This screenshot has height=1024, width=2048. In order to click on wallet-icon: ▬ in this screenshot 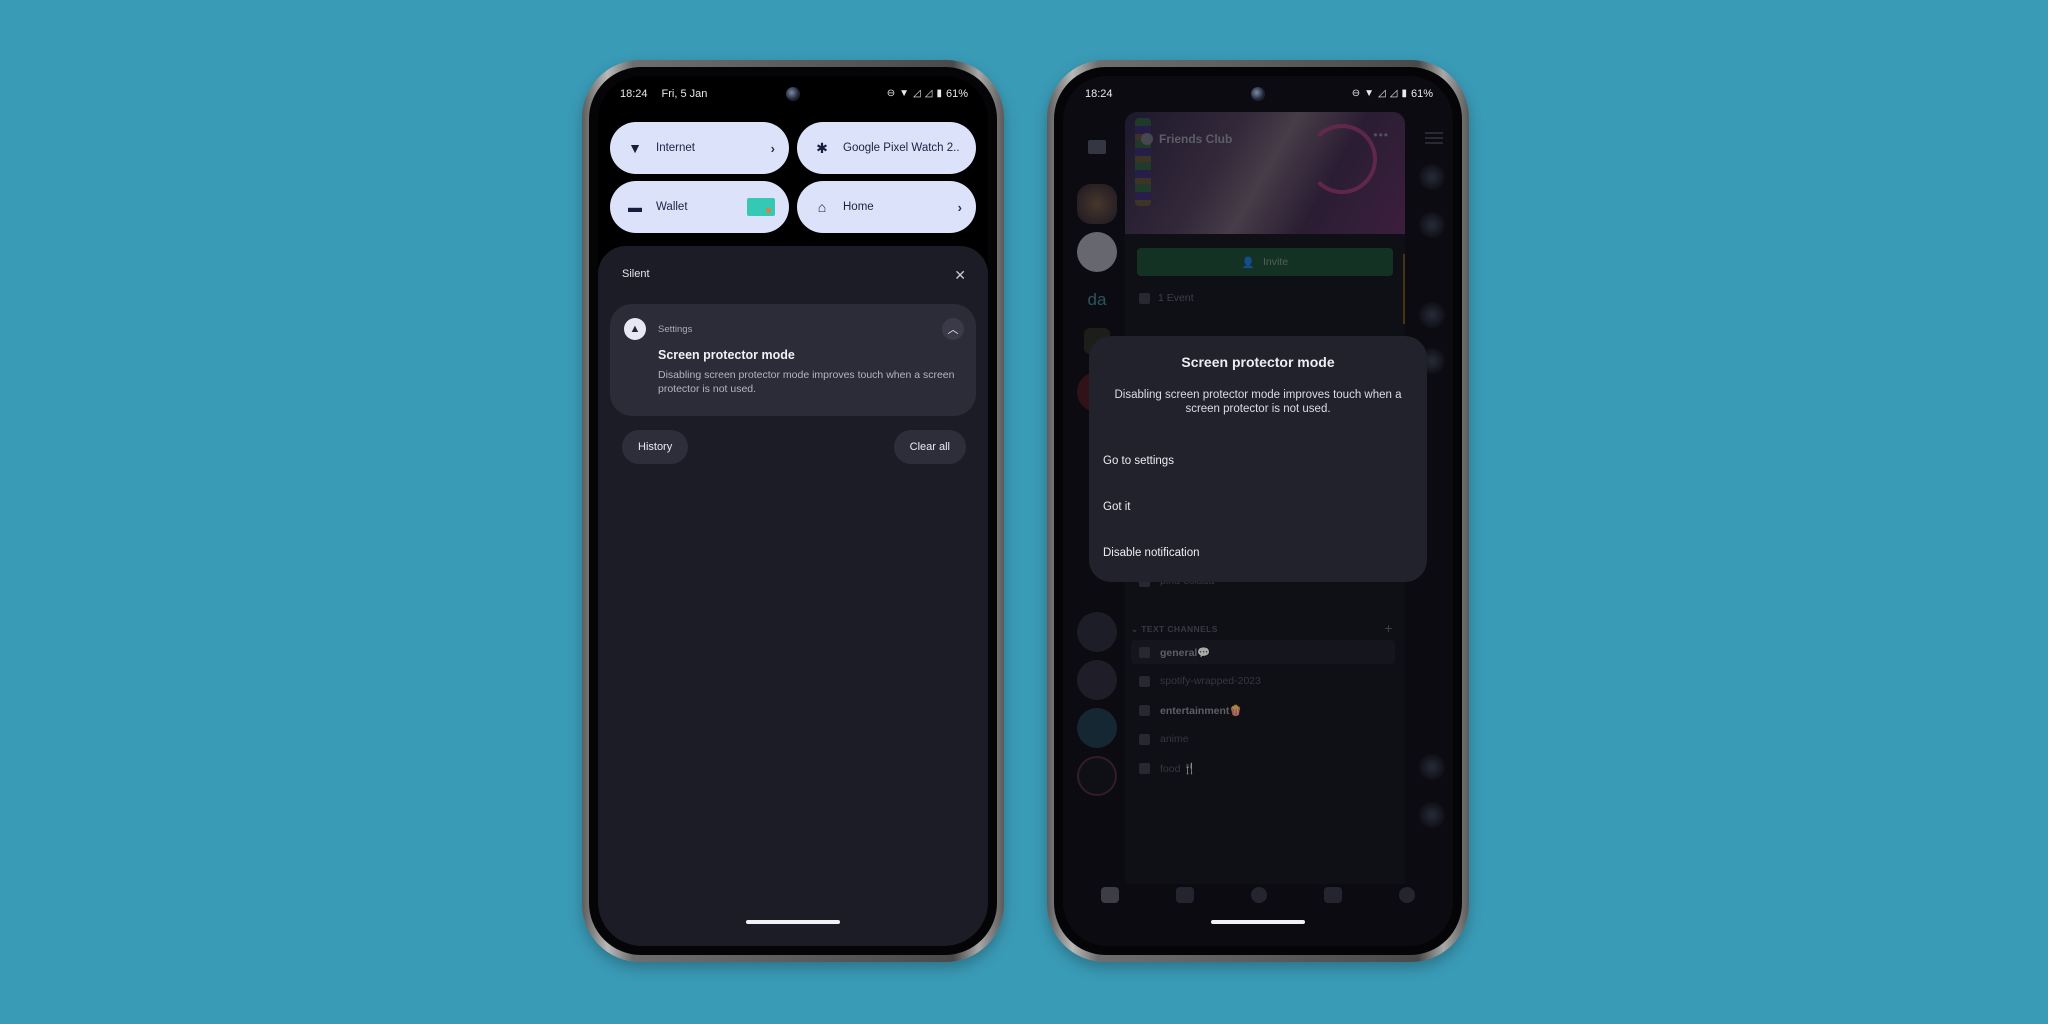, I will do `click(635, 207)`.